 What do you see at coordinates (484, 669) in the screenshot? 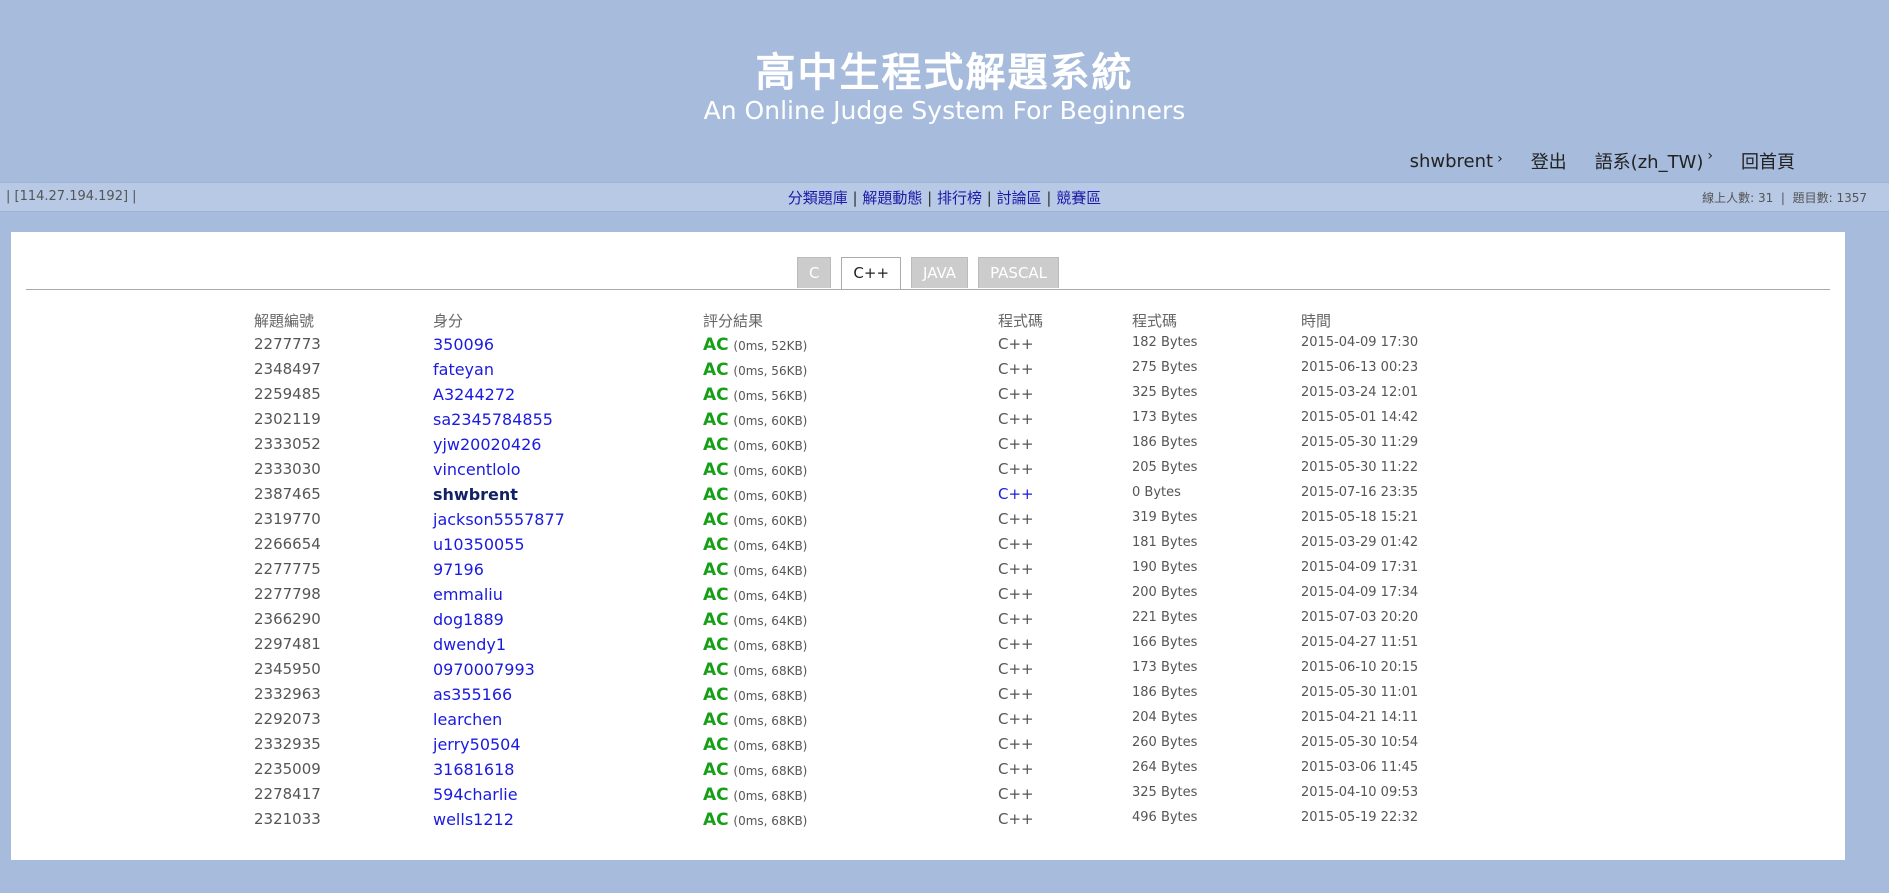
I see `user-link: 0970007993` at bounding box center [484, 669].